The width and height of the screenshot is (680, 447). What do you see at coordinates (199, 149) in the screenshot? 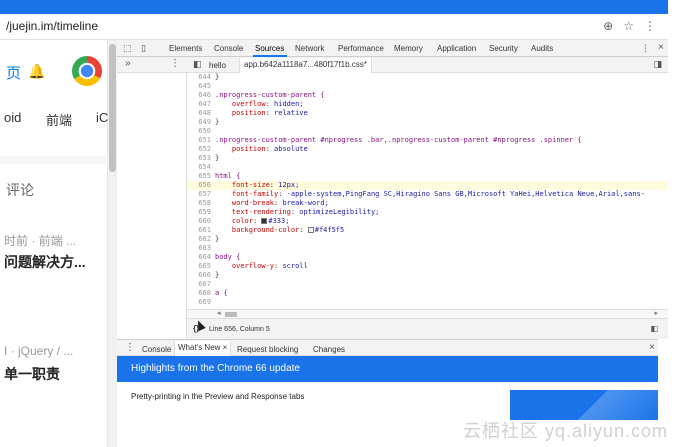
I see `line-number: 652` at bounding box center [199, 149].